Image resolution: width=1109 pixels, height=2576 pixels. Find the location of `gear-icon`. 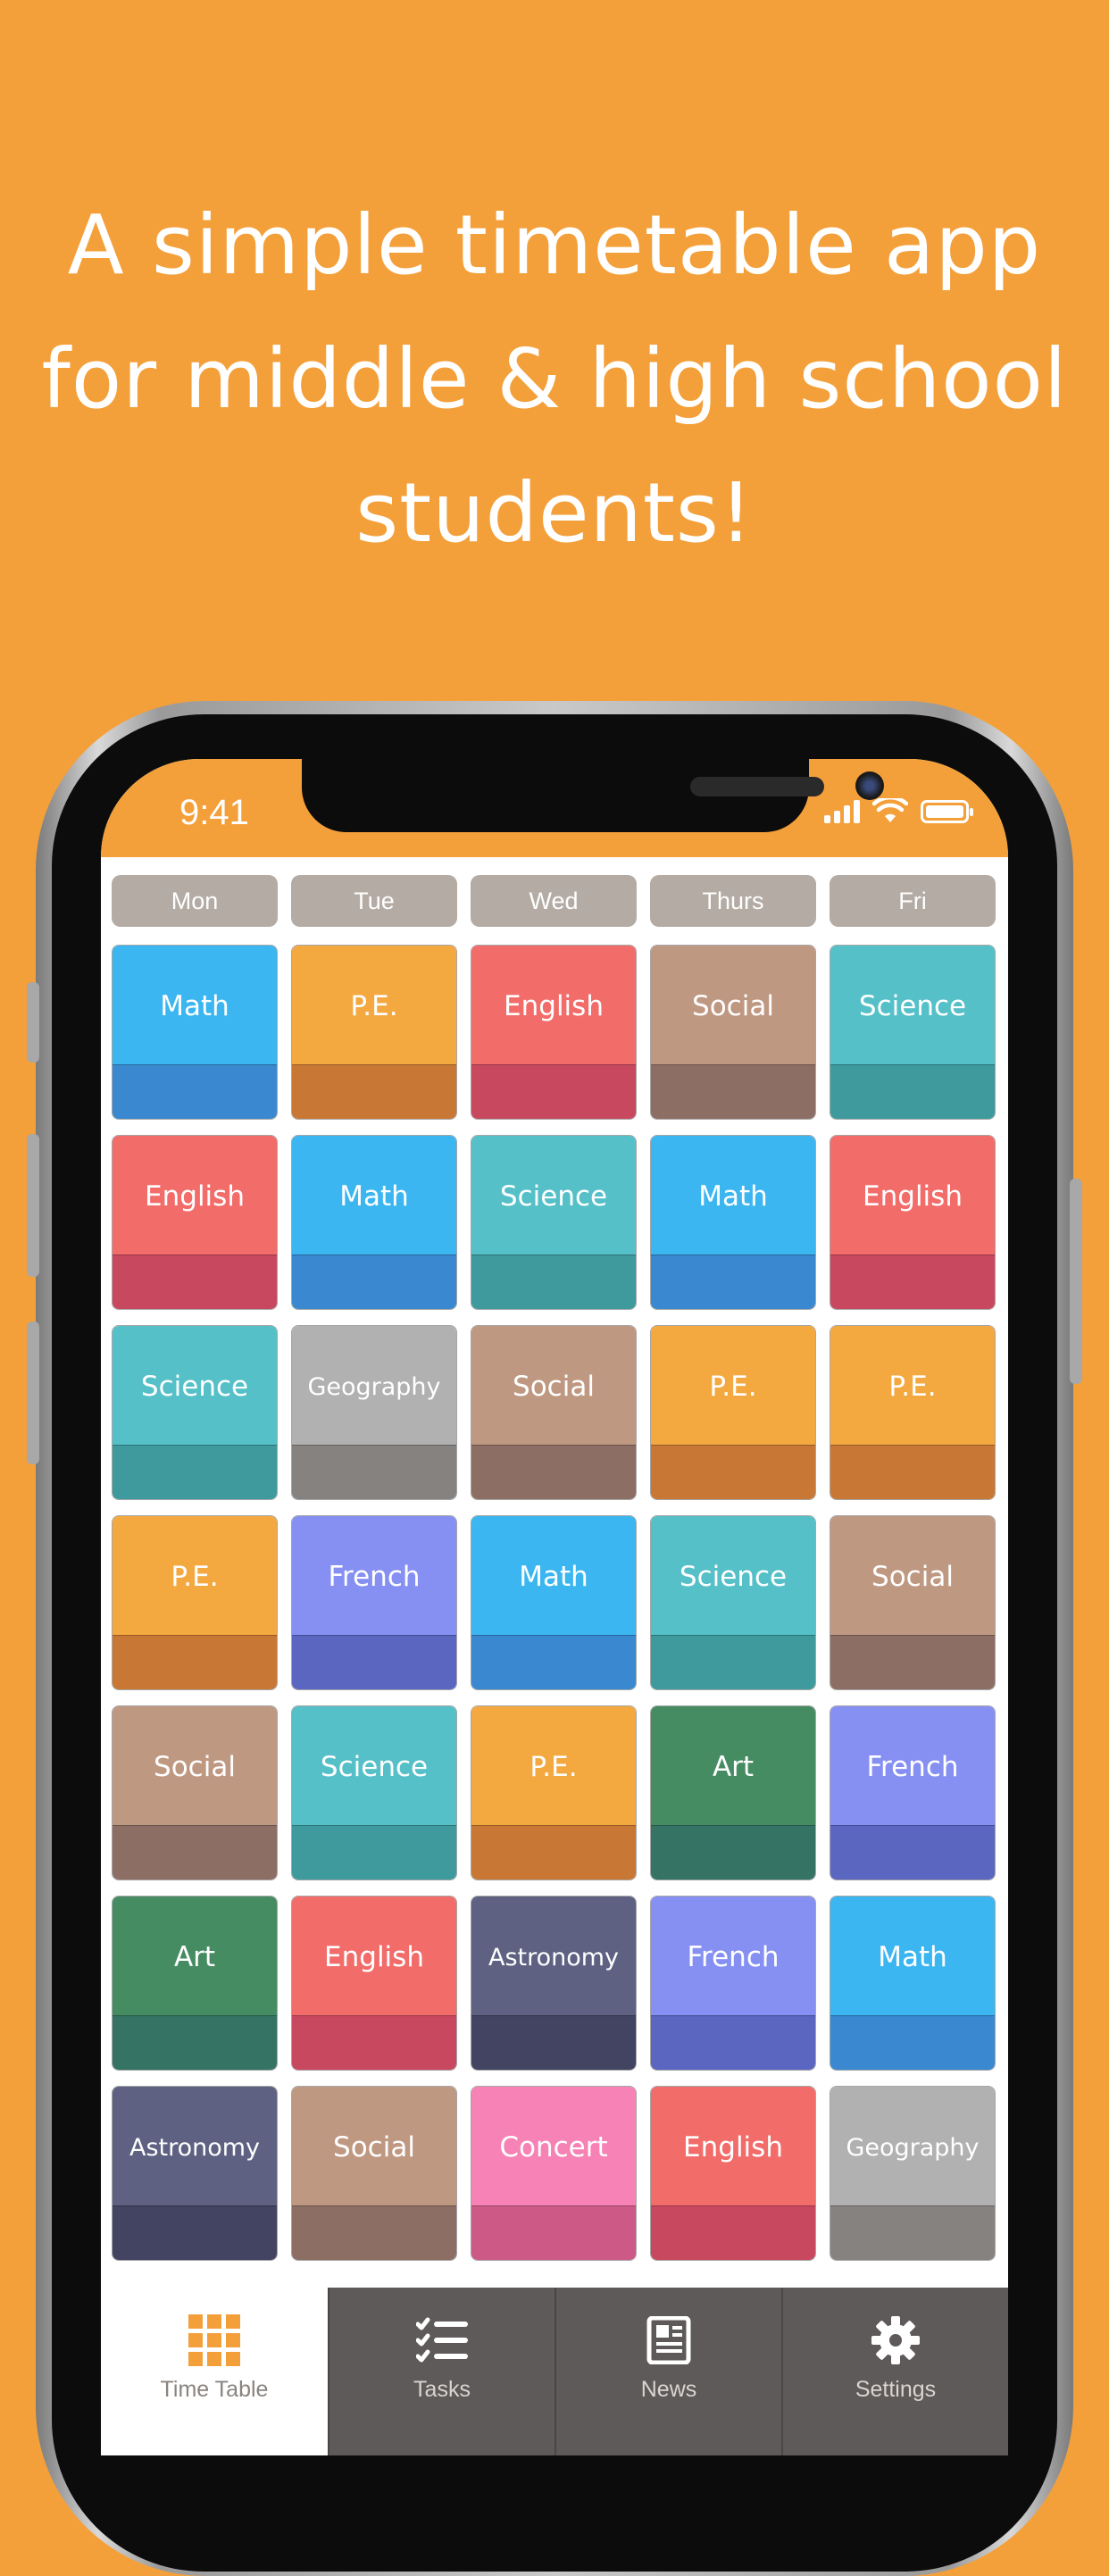

gear-icon is located at coordinates (895, 2340).